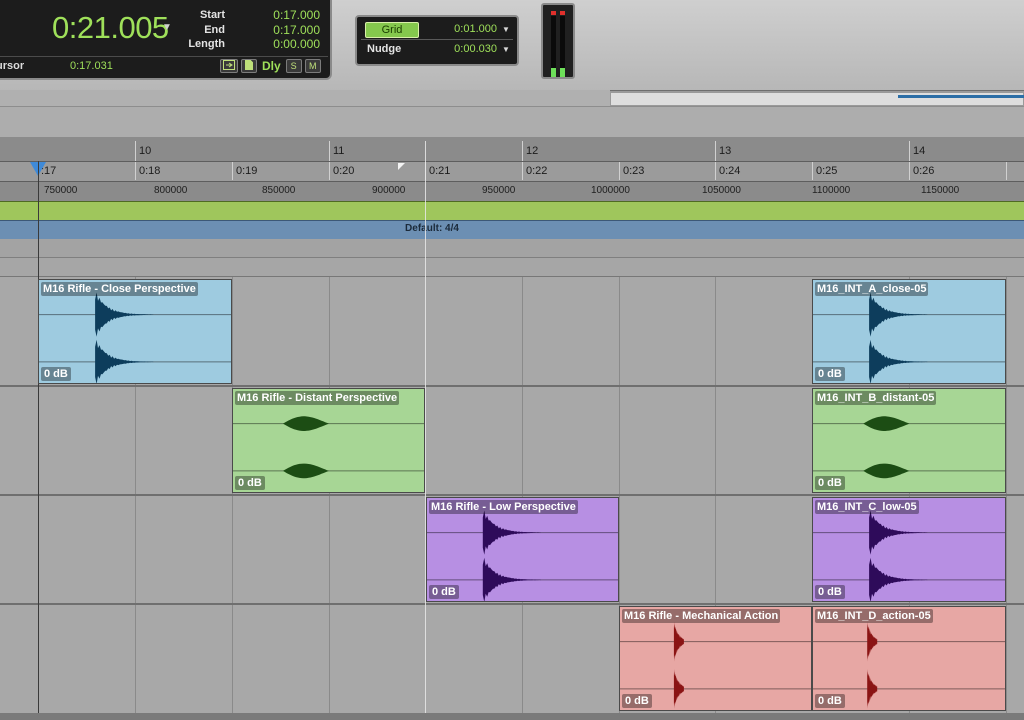 The image size is (1024, 720). Describe the element at coordinates (512, 248) in the screenshot. I see `tempo-ruler` at that location.